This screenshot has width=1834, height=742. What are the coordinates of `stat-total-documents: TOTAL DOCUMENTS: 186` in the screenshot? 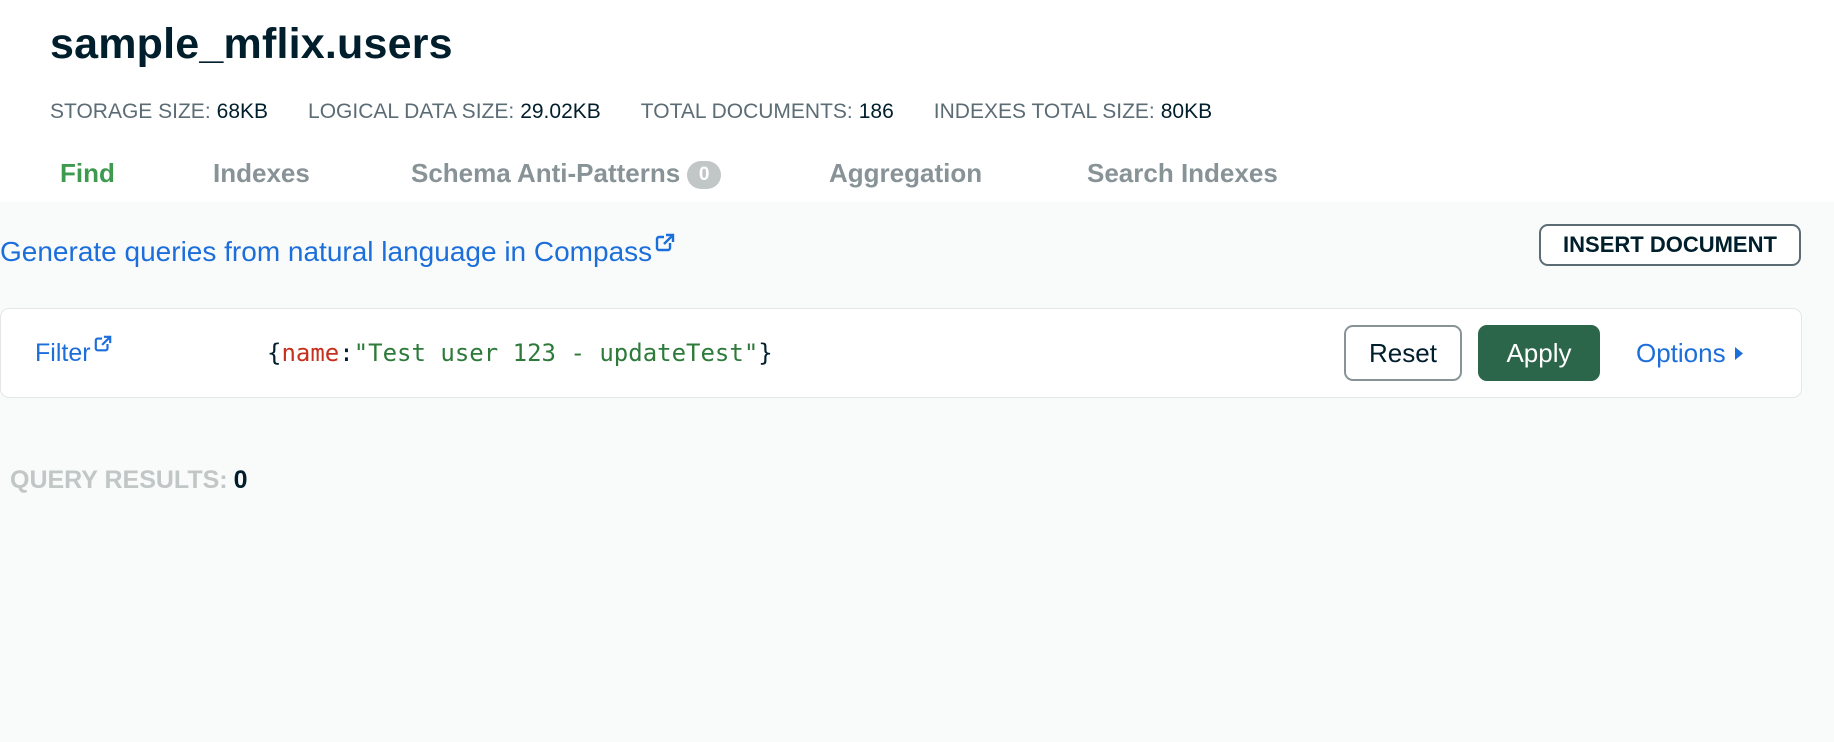 It's located at (767, 112).